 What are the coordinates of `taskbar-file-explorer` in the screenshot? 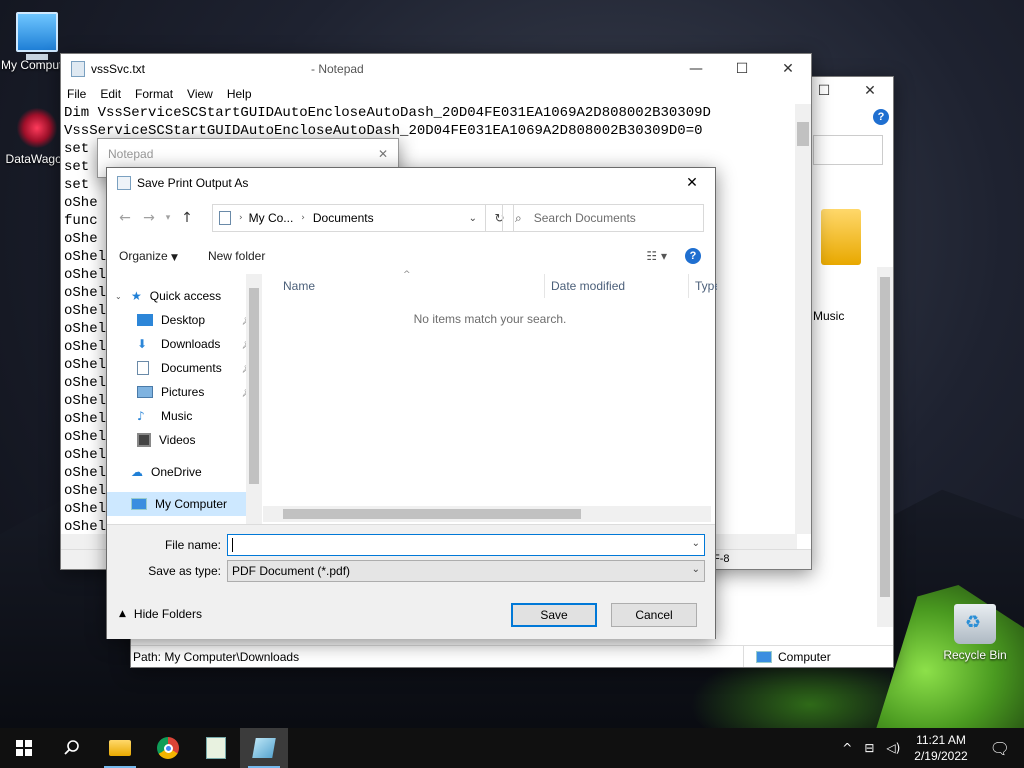 It's located at (120, 748).